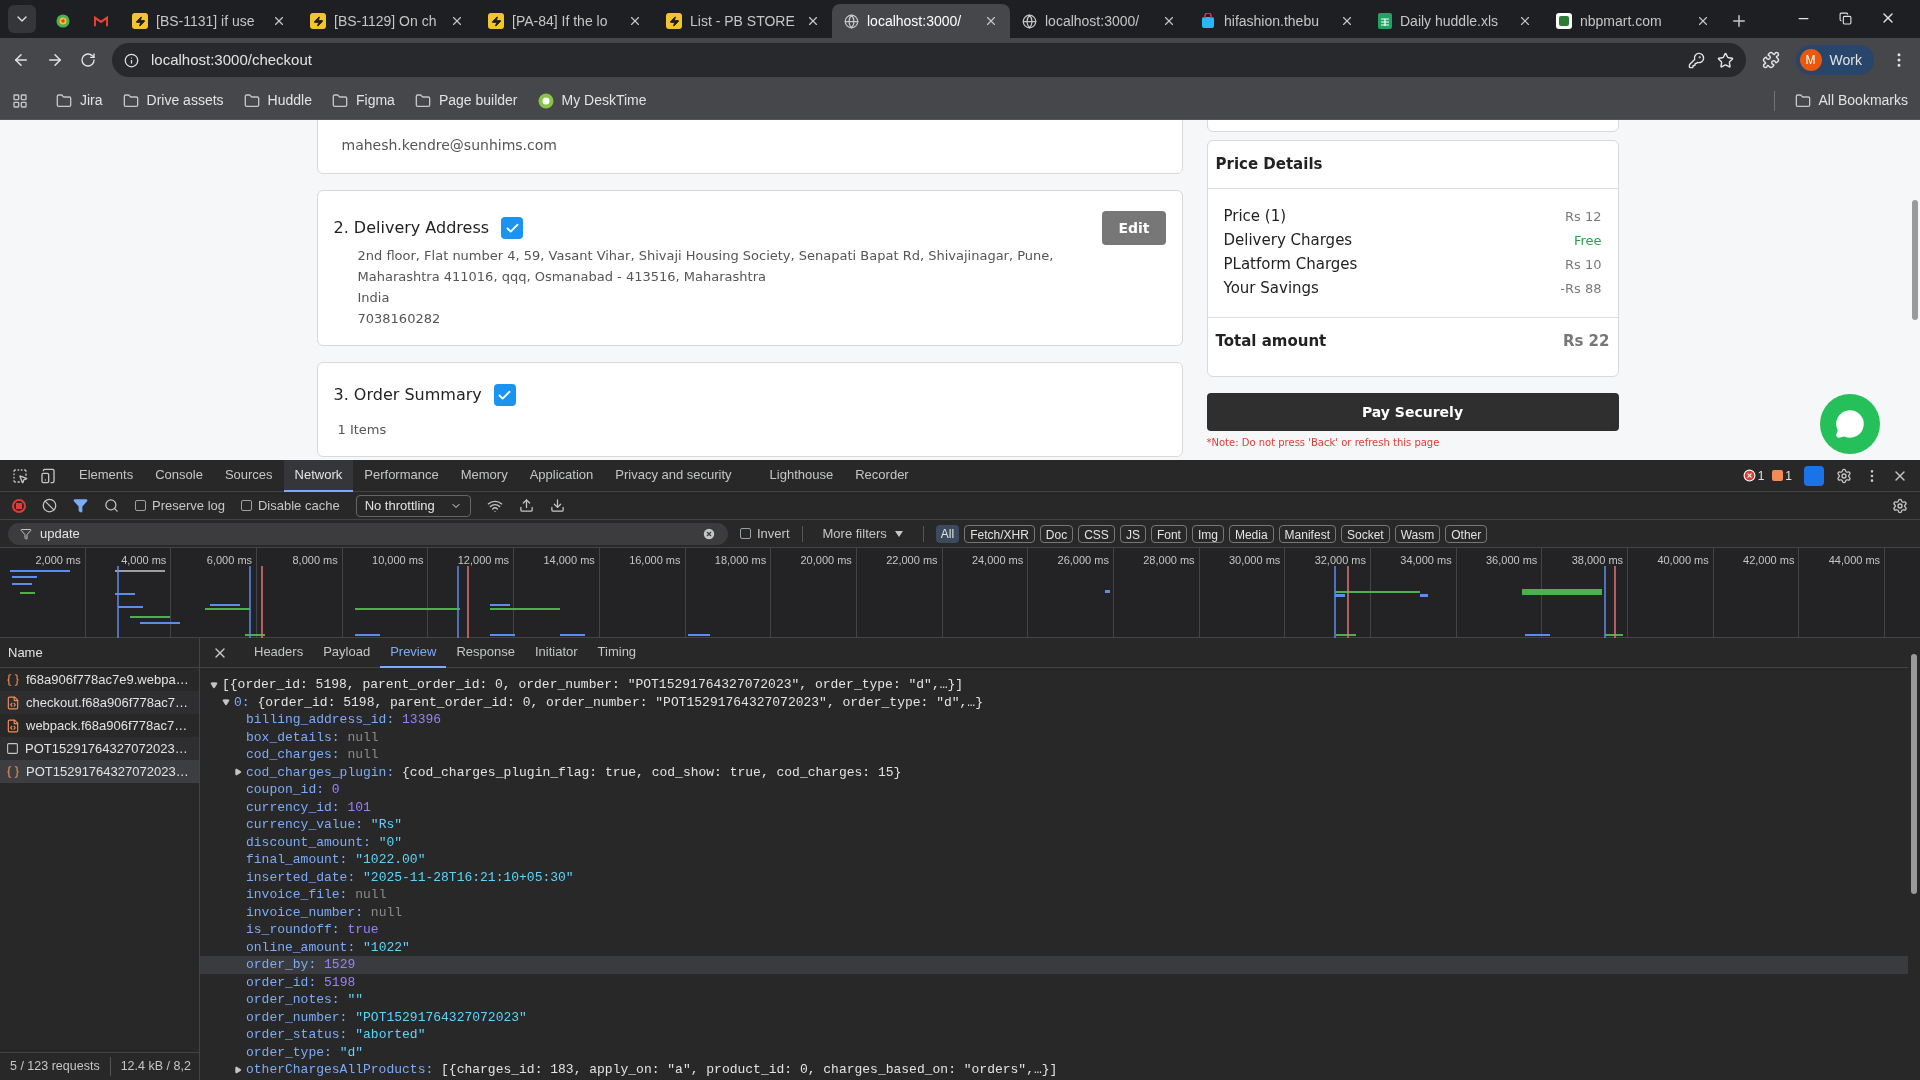 The width and height of the screenshot is (1920, 1080). What do you see at coordinates (413, 652) in the screenshot?
I see `detail-tab: Preview` at bounding box center [413, 652].